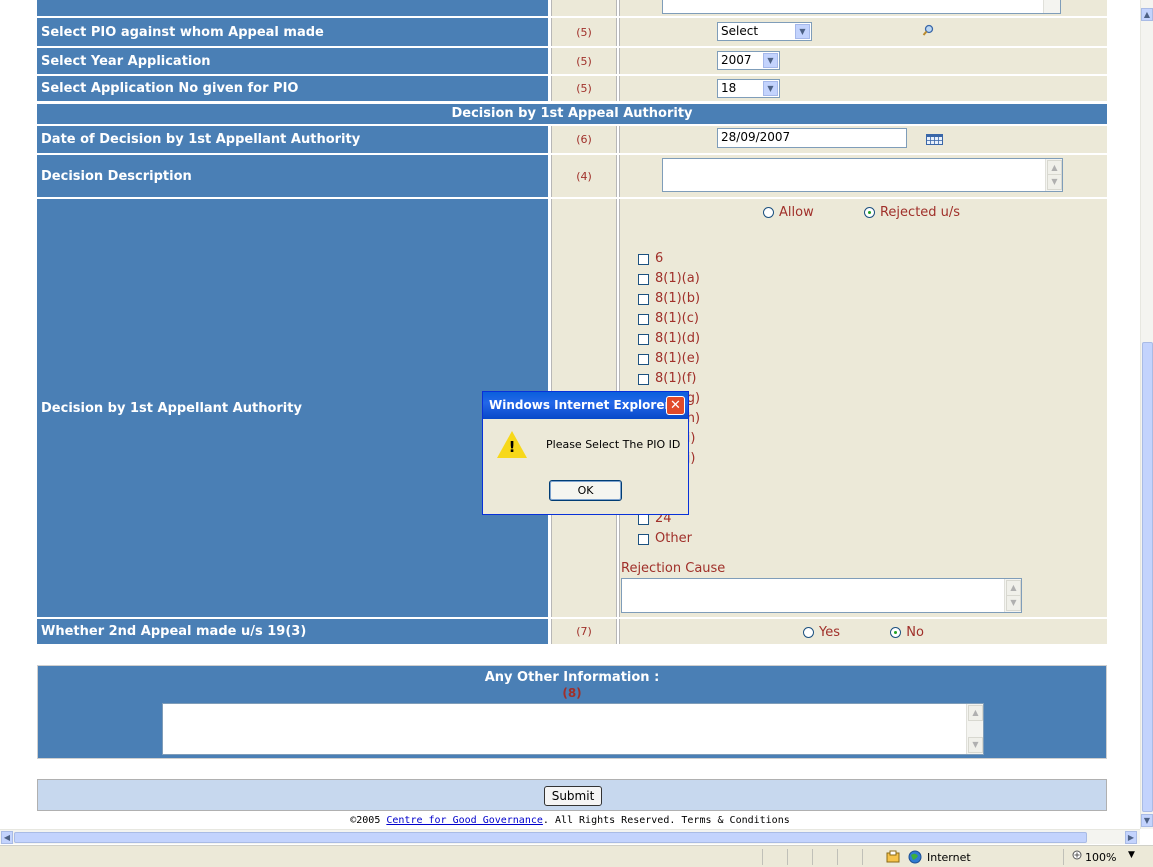  Describe the element at coordinates (675, 405) in the screenshot. I see `close-icon: ✕` at that location.